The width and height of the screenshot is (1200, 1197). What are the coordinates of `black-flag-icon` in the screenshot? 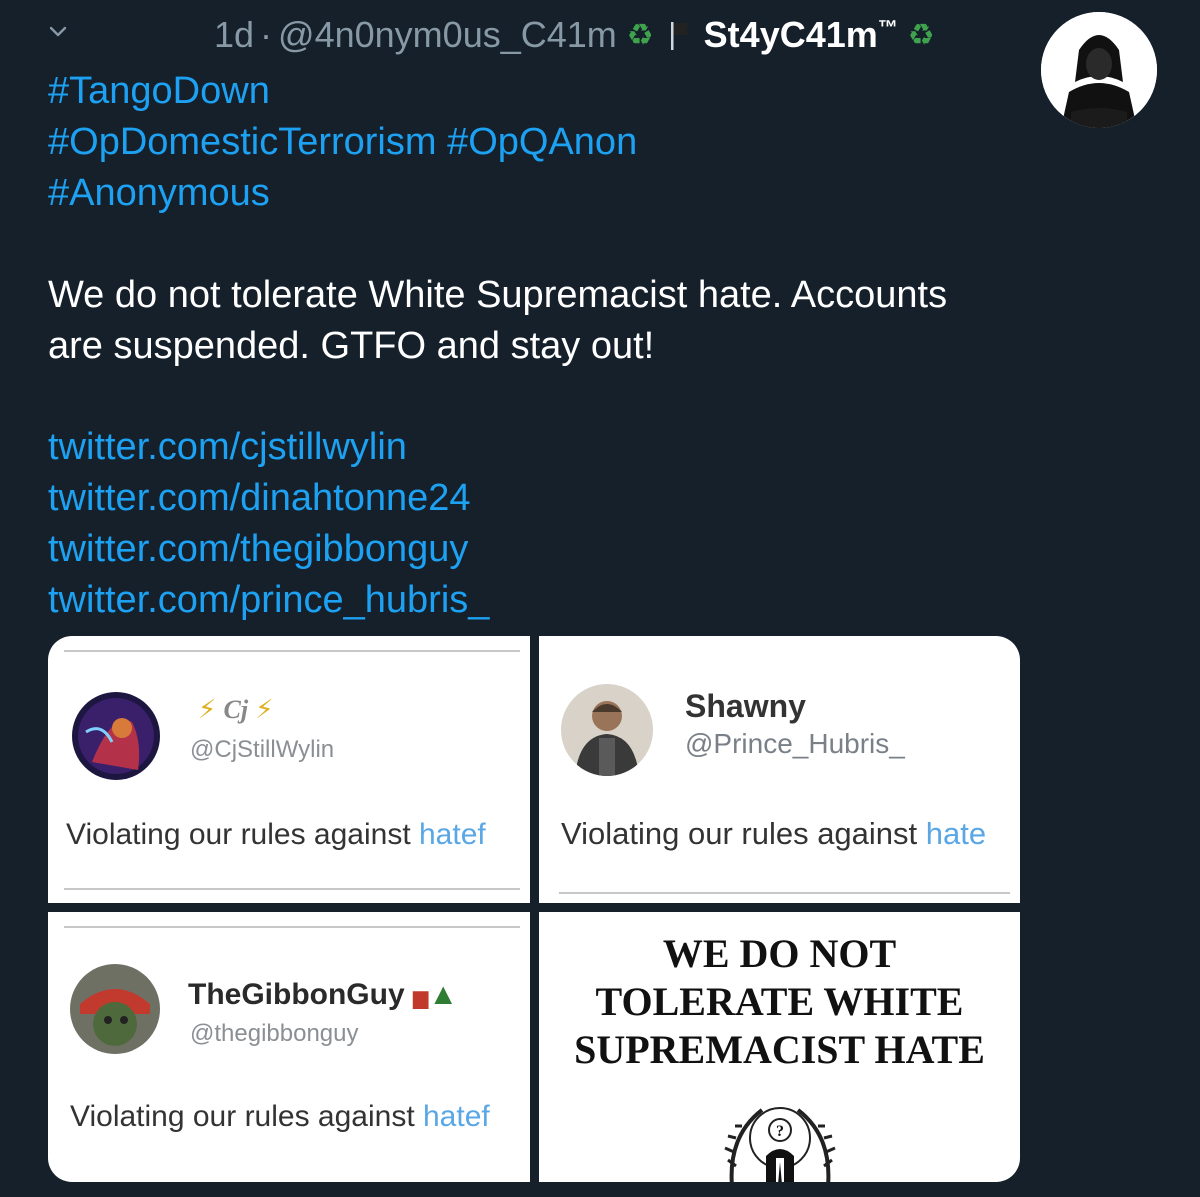 It's located at (681, 35).